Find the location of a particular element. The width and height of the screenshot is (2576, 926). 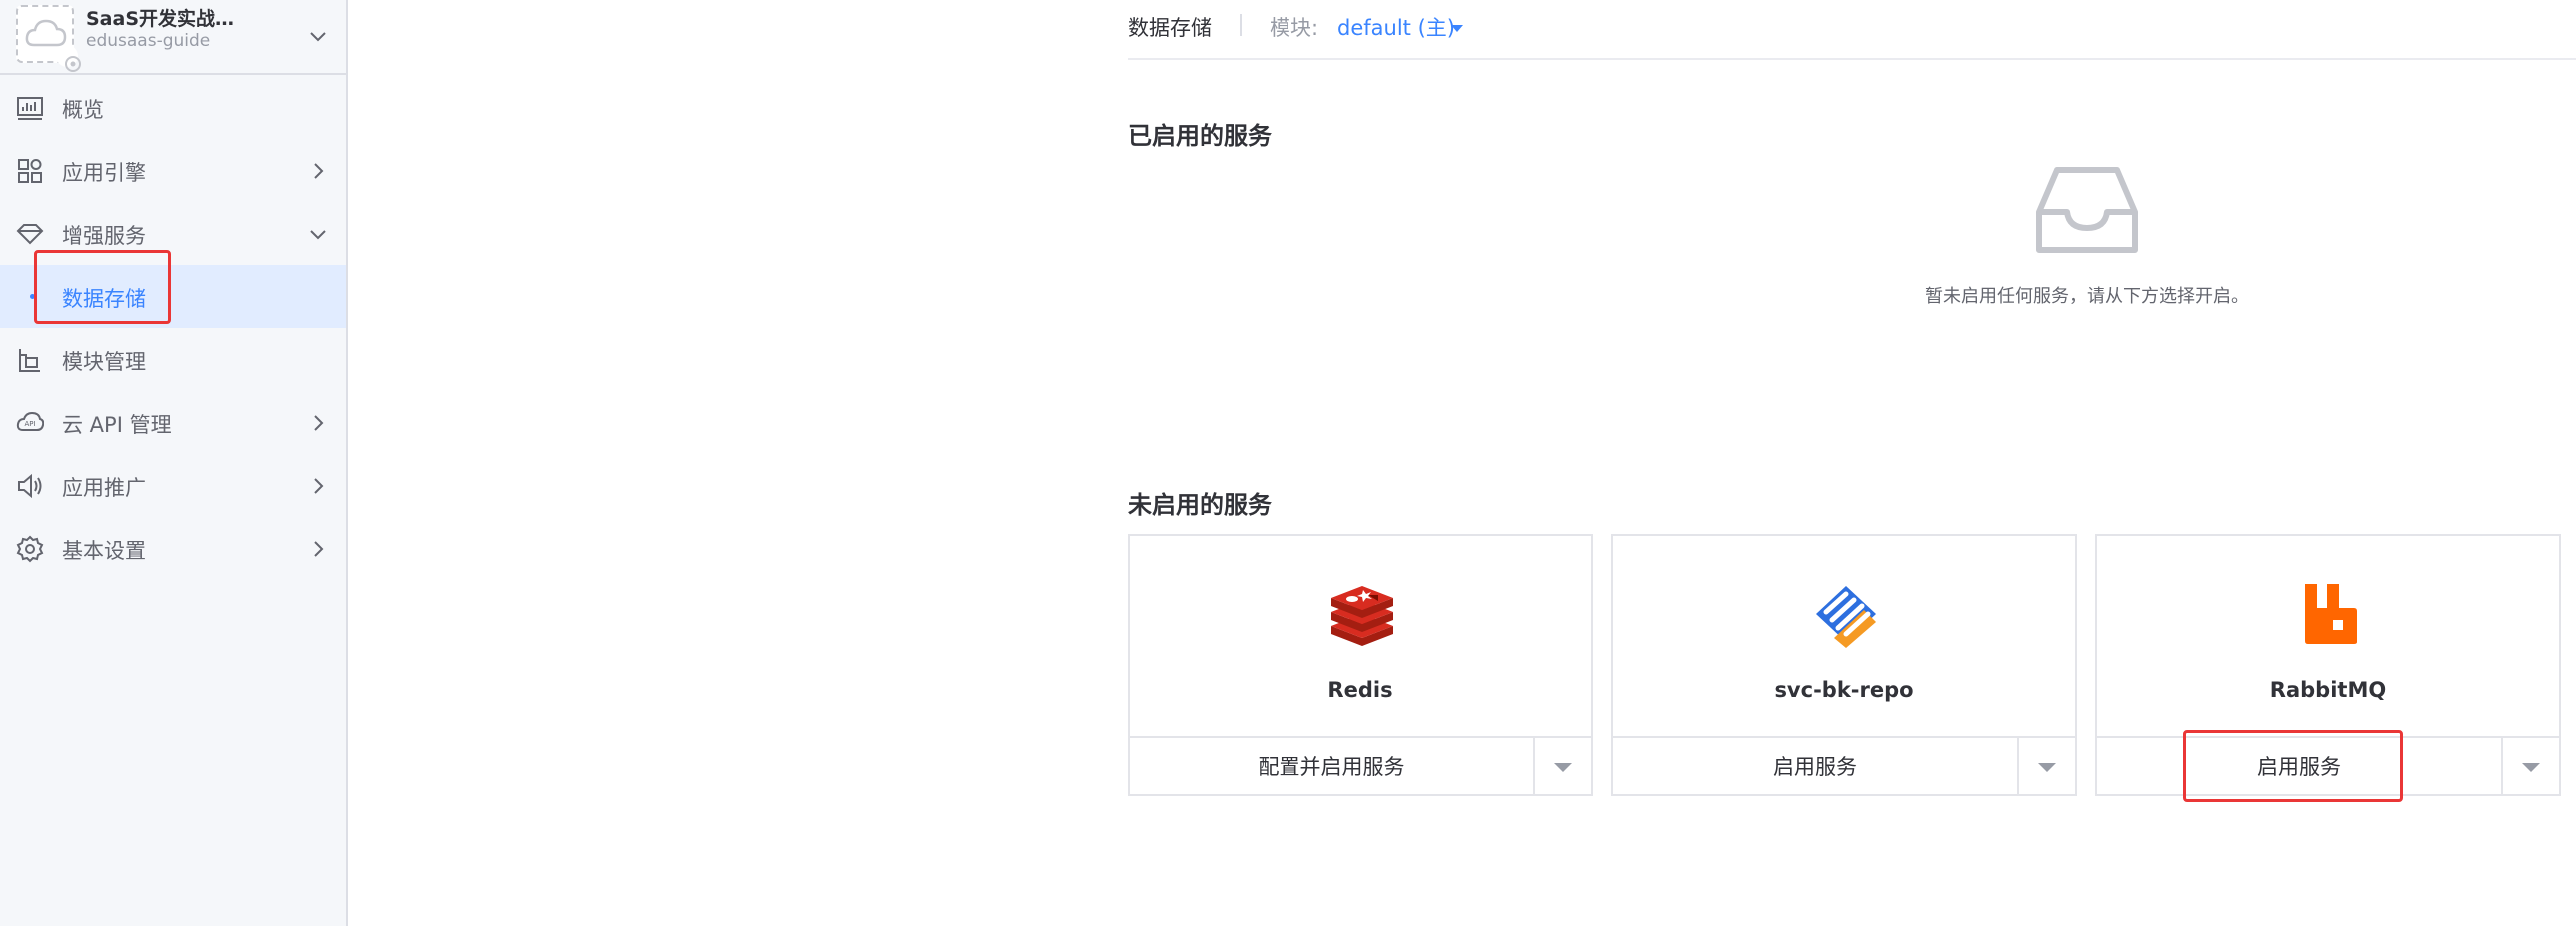

rabbitmq-icon is located at coordinates (2331, 614).